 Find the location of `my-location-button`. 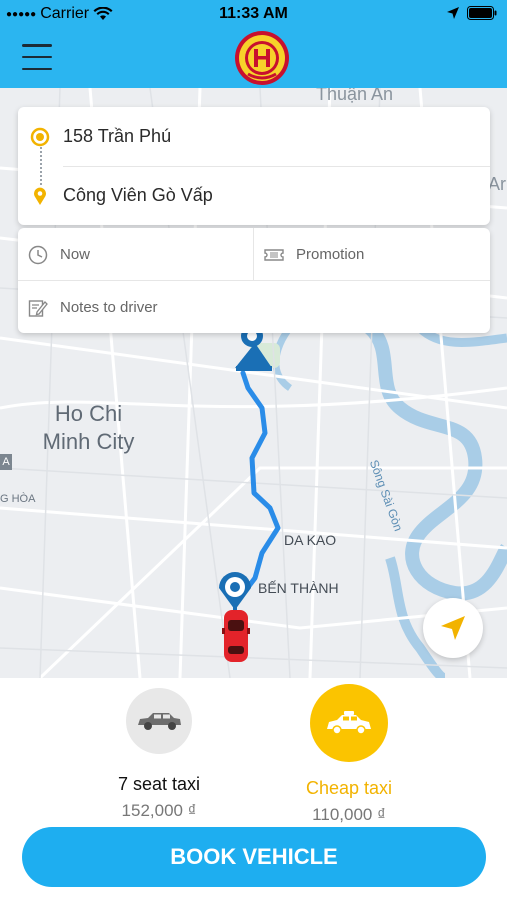

my-location-button is located at coordinates (453, 628).